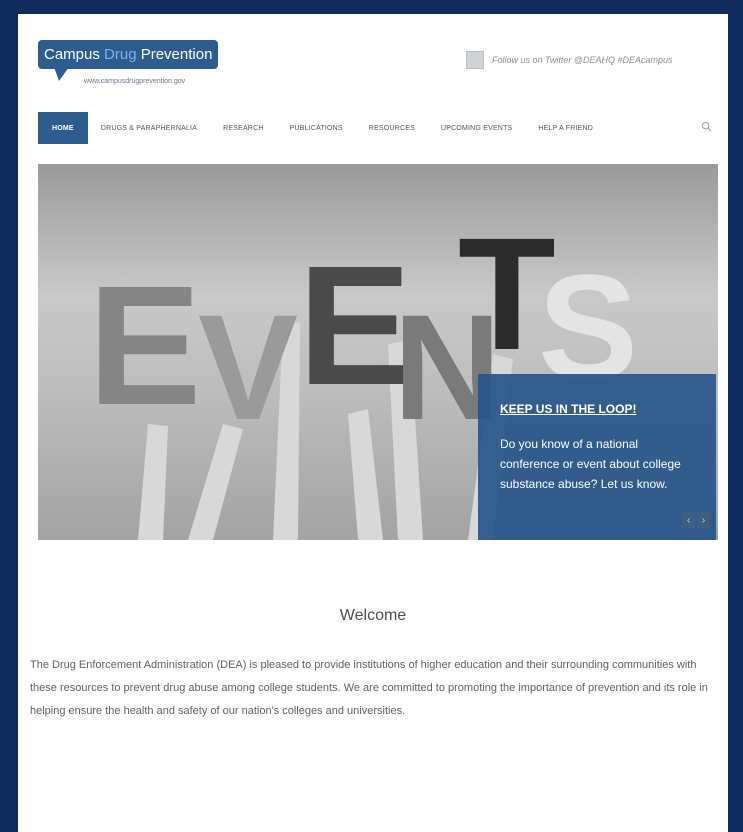 The height and width of the screenshot is (832, 743). I want to click on social-follow-text: Follow us on Twitter @DEAHQ #DEAcampus, so click(582, 60).